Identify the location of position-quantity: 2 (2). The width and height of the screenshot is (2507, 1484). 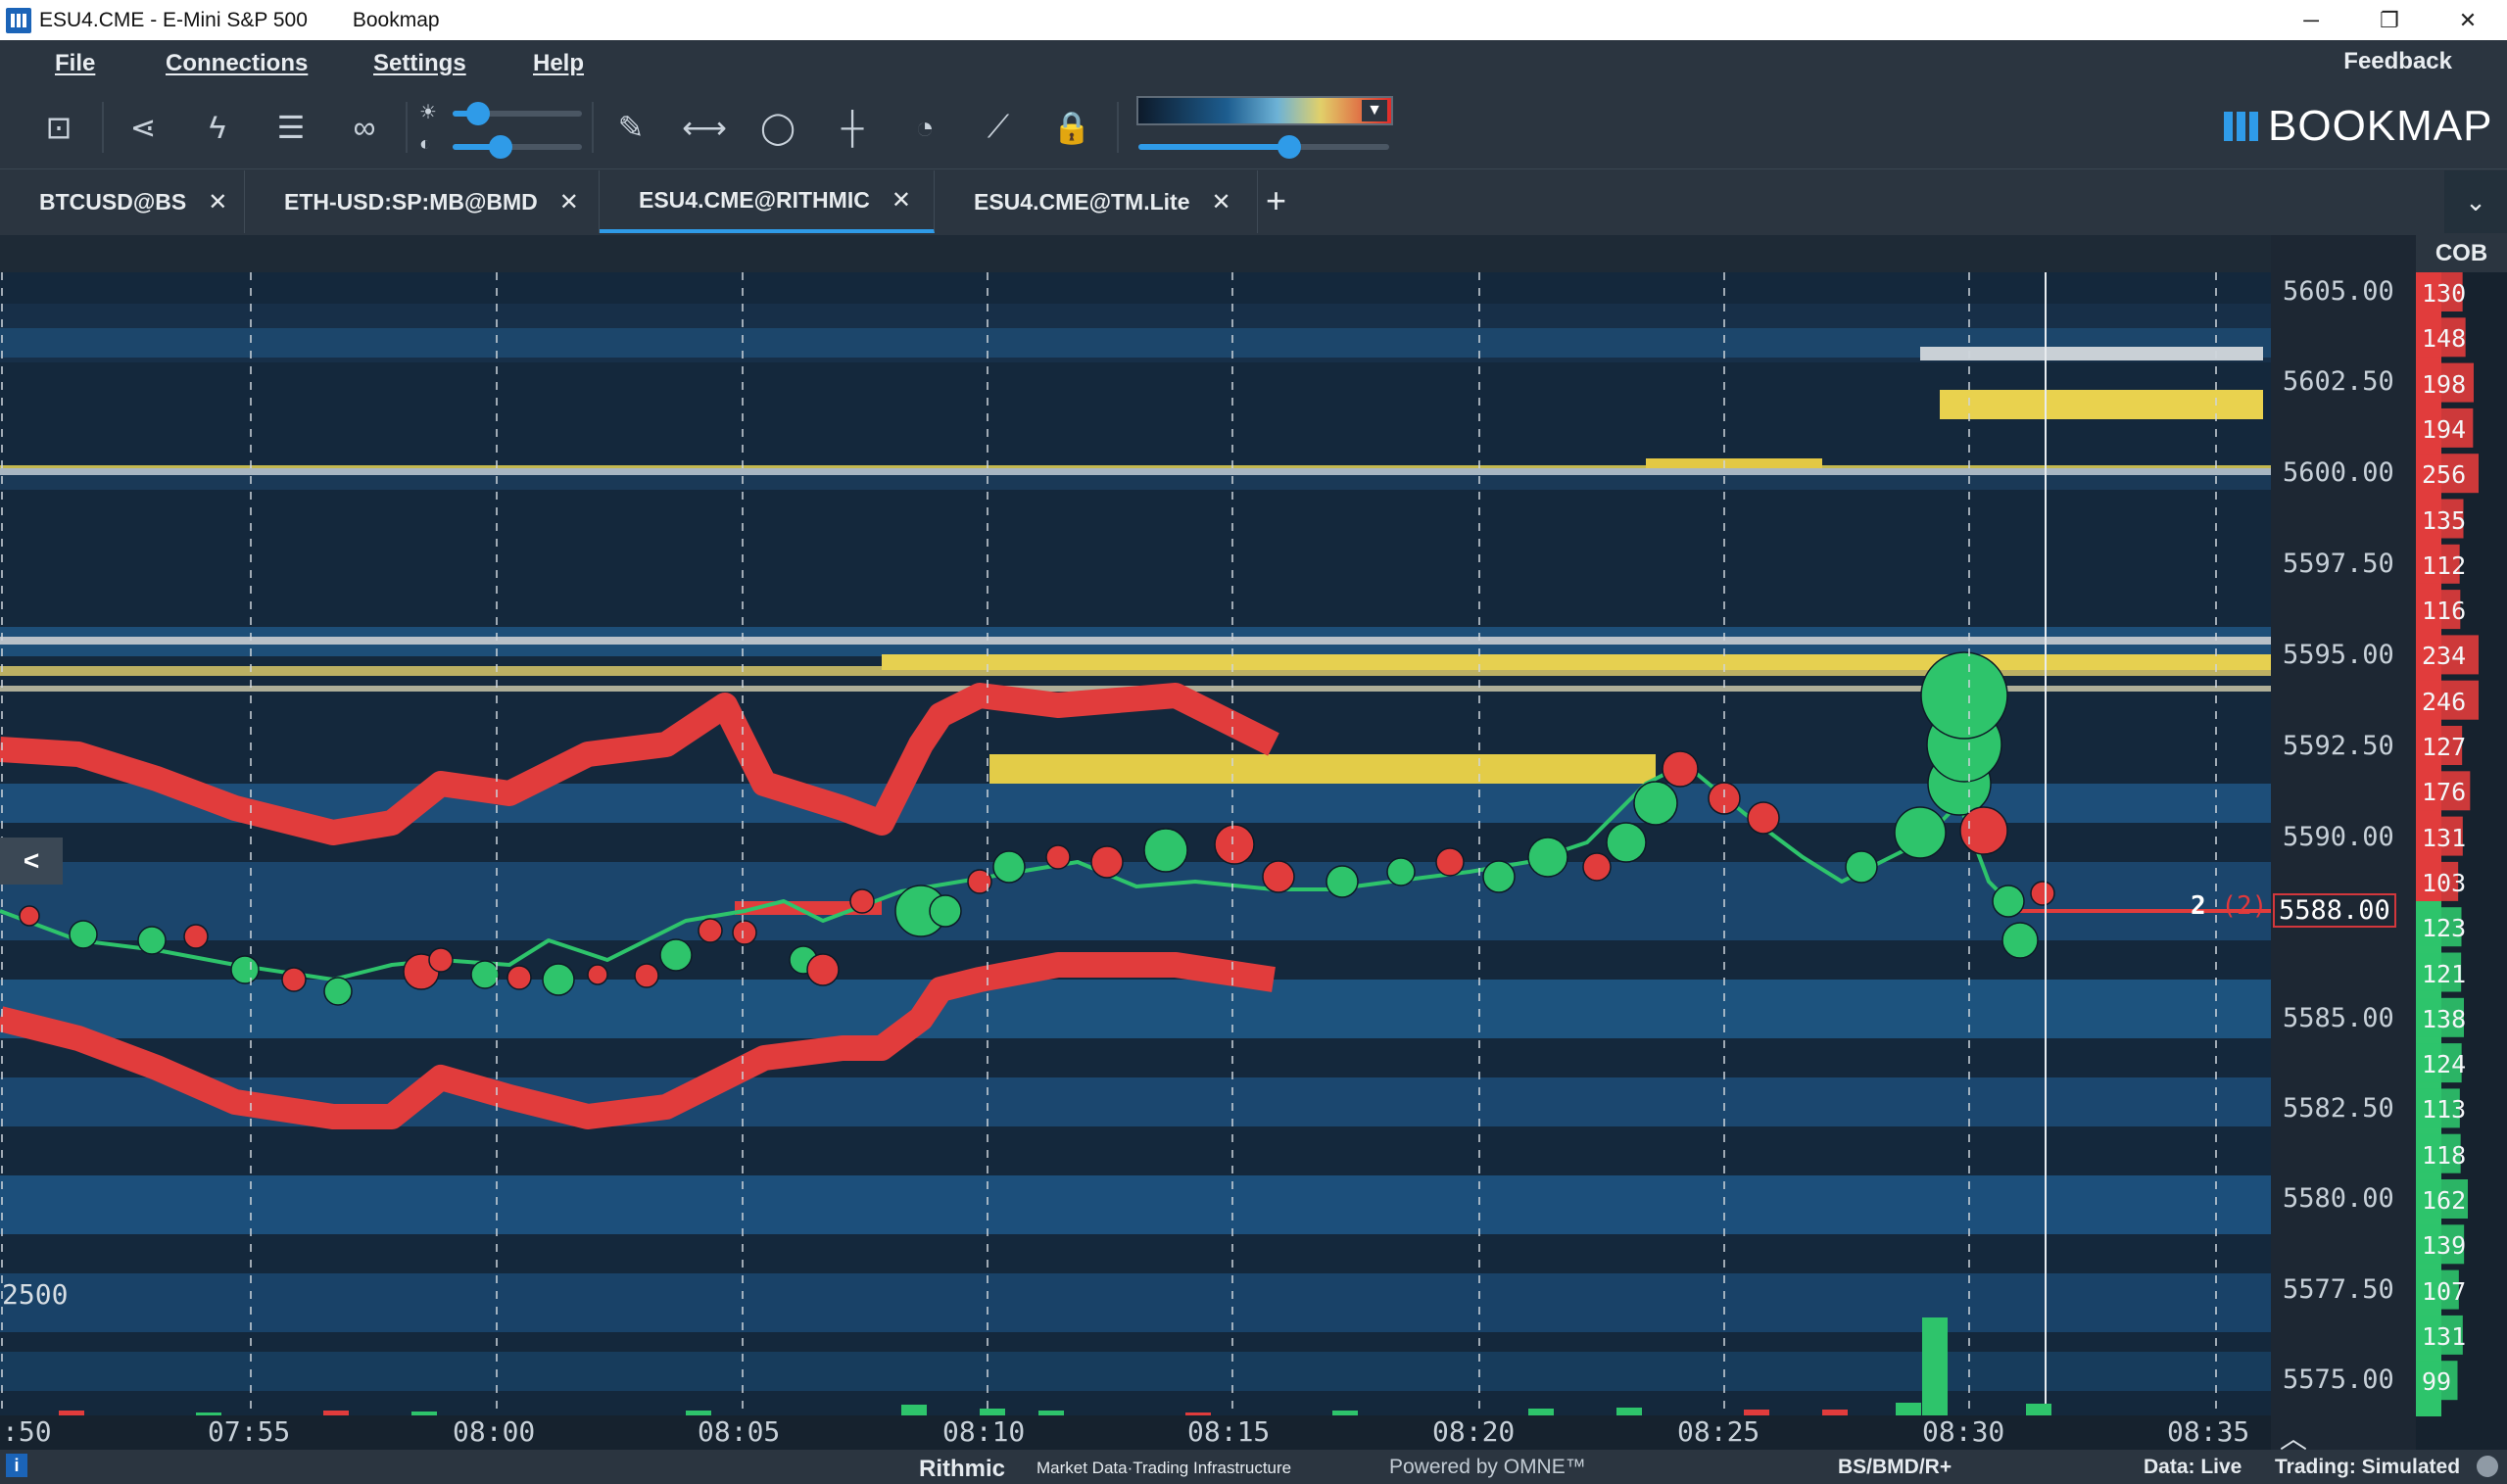
(2229, 906).